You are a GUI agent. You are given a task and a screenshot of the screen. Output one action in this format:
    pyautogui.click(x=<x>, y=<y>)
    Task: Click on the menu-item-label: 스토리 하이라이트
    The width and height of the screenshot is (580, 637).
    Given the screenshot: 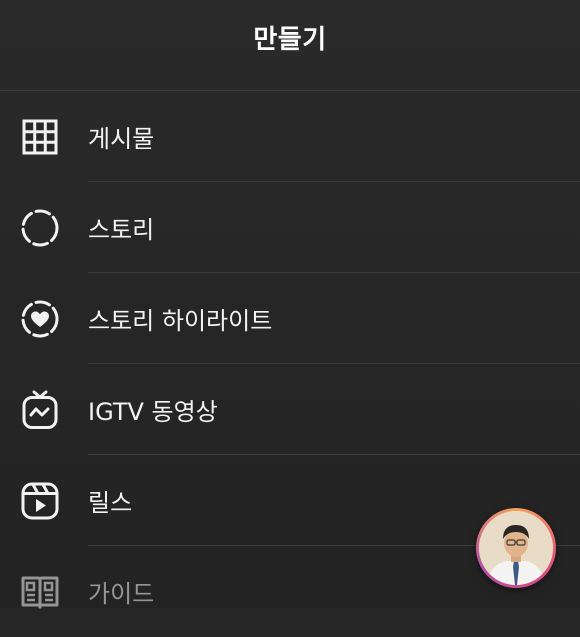 What is the action you would take?
    pyautogui.click(x=180, y=321)
    